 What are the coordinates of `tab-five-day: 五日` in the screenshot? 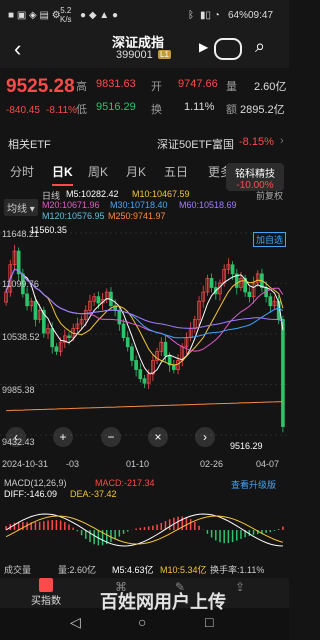 It's located at (176, 171).